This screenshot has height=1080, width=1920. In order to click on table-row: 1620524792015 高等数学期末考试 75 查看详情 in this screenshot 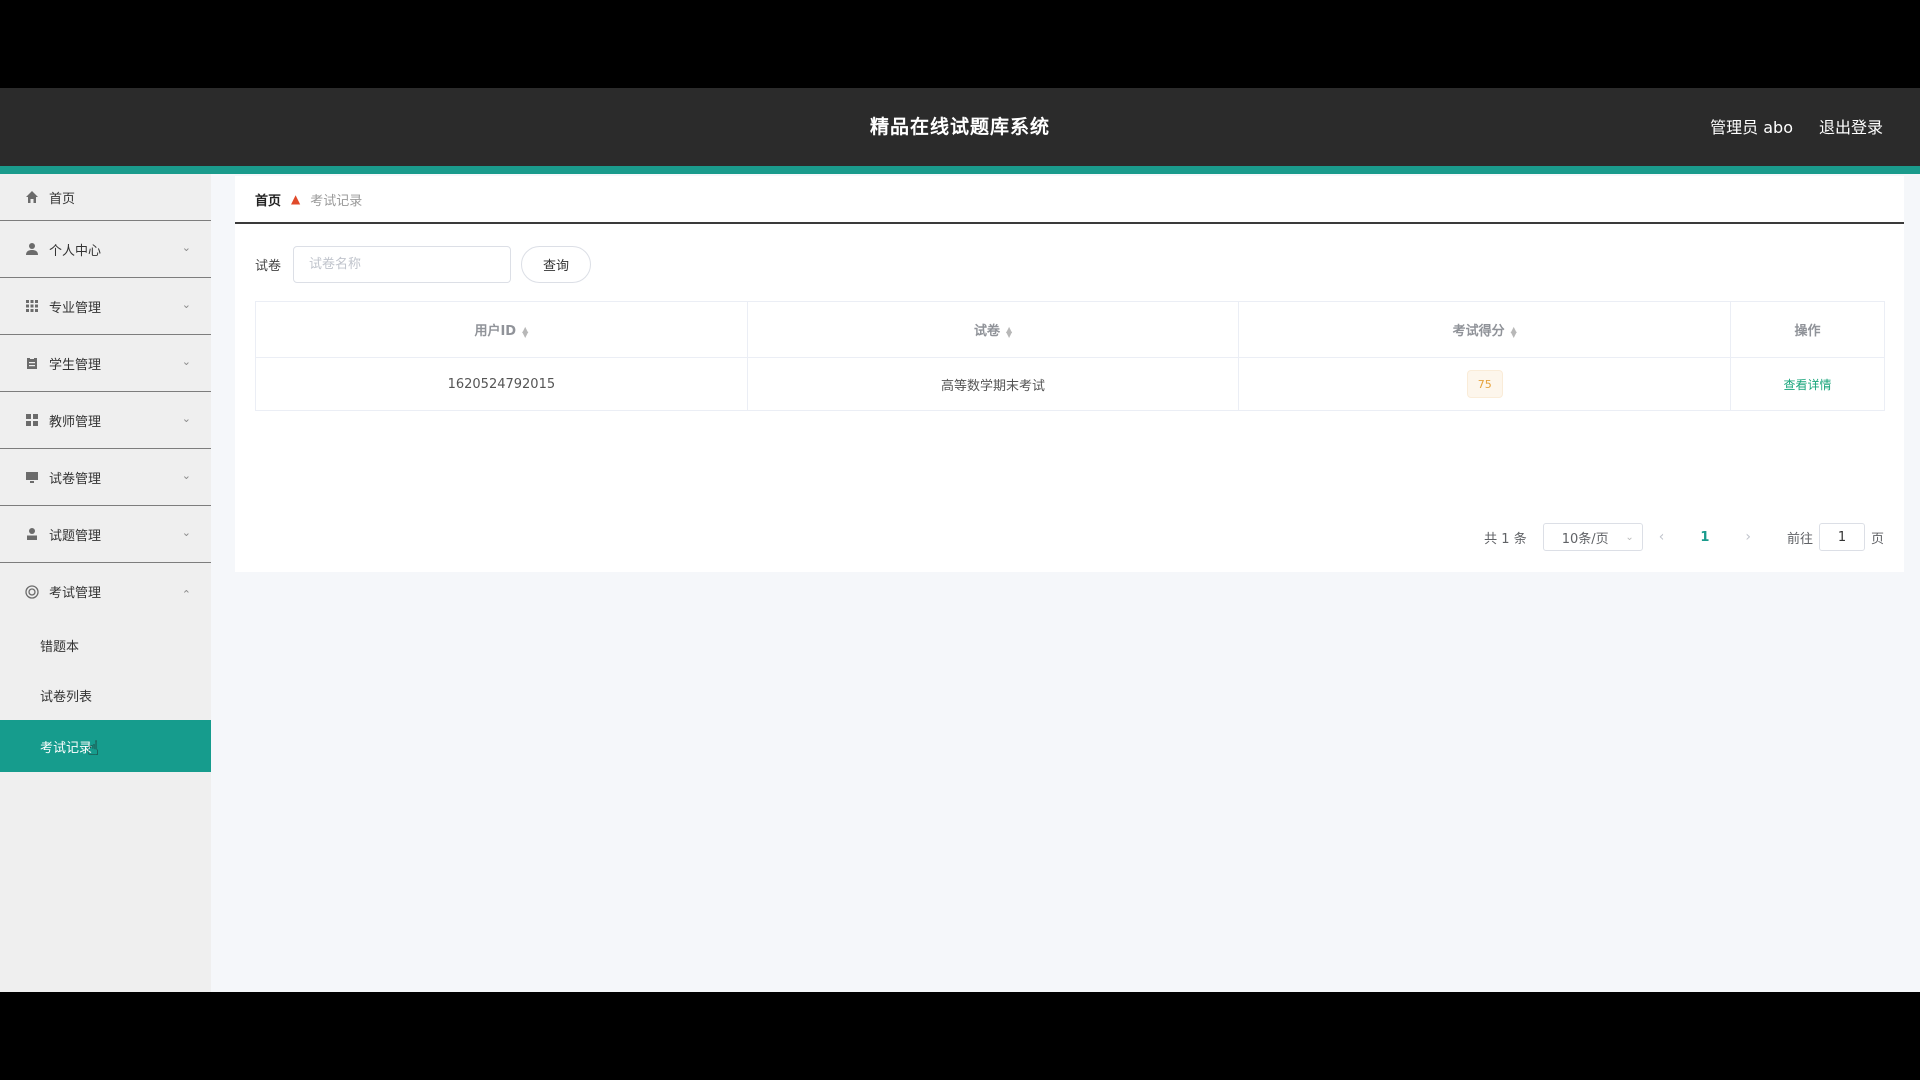, I will do `click(1070, 384)`.